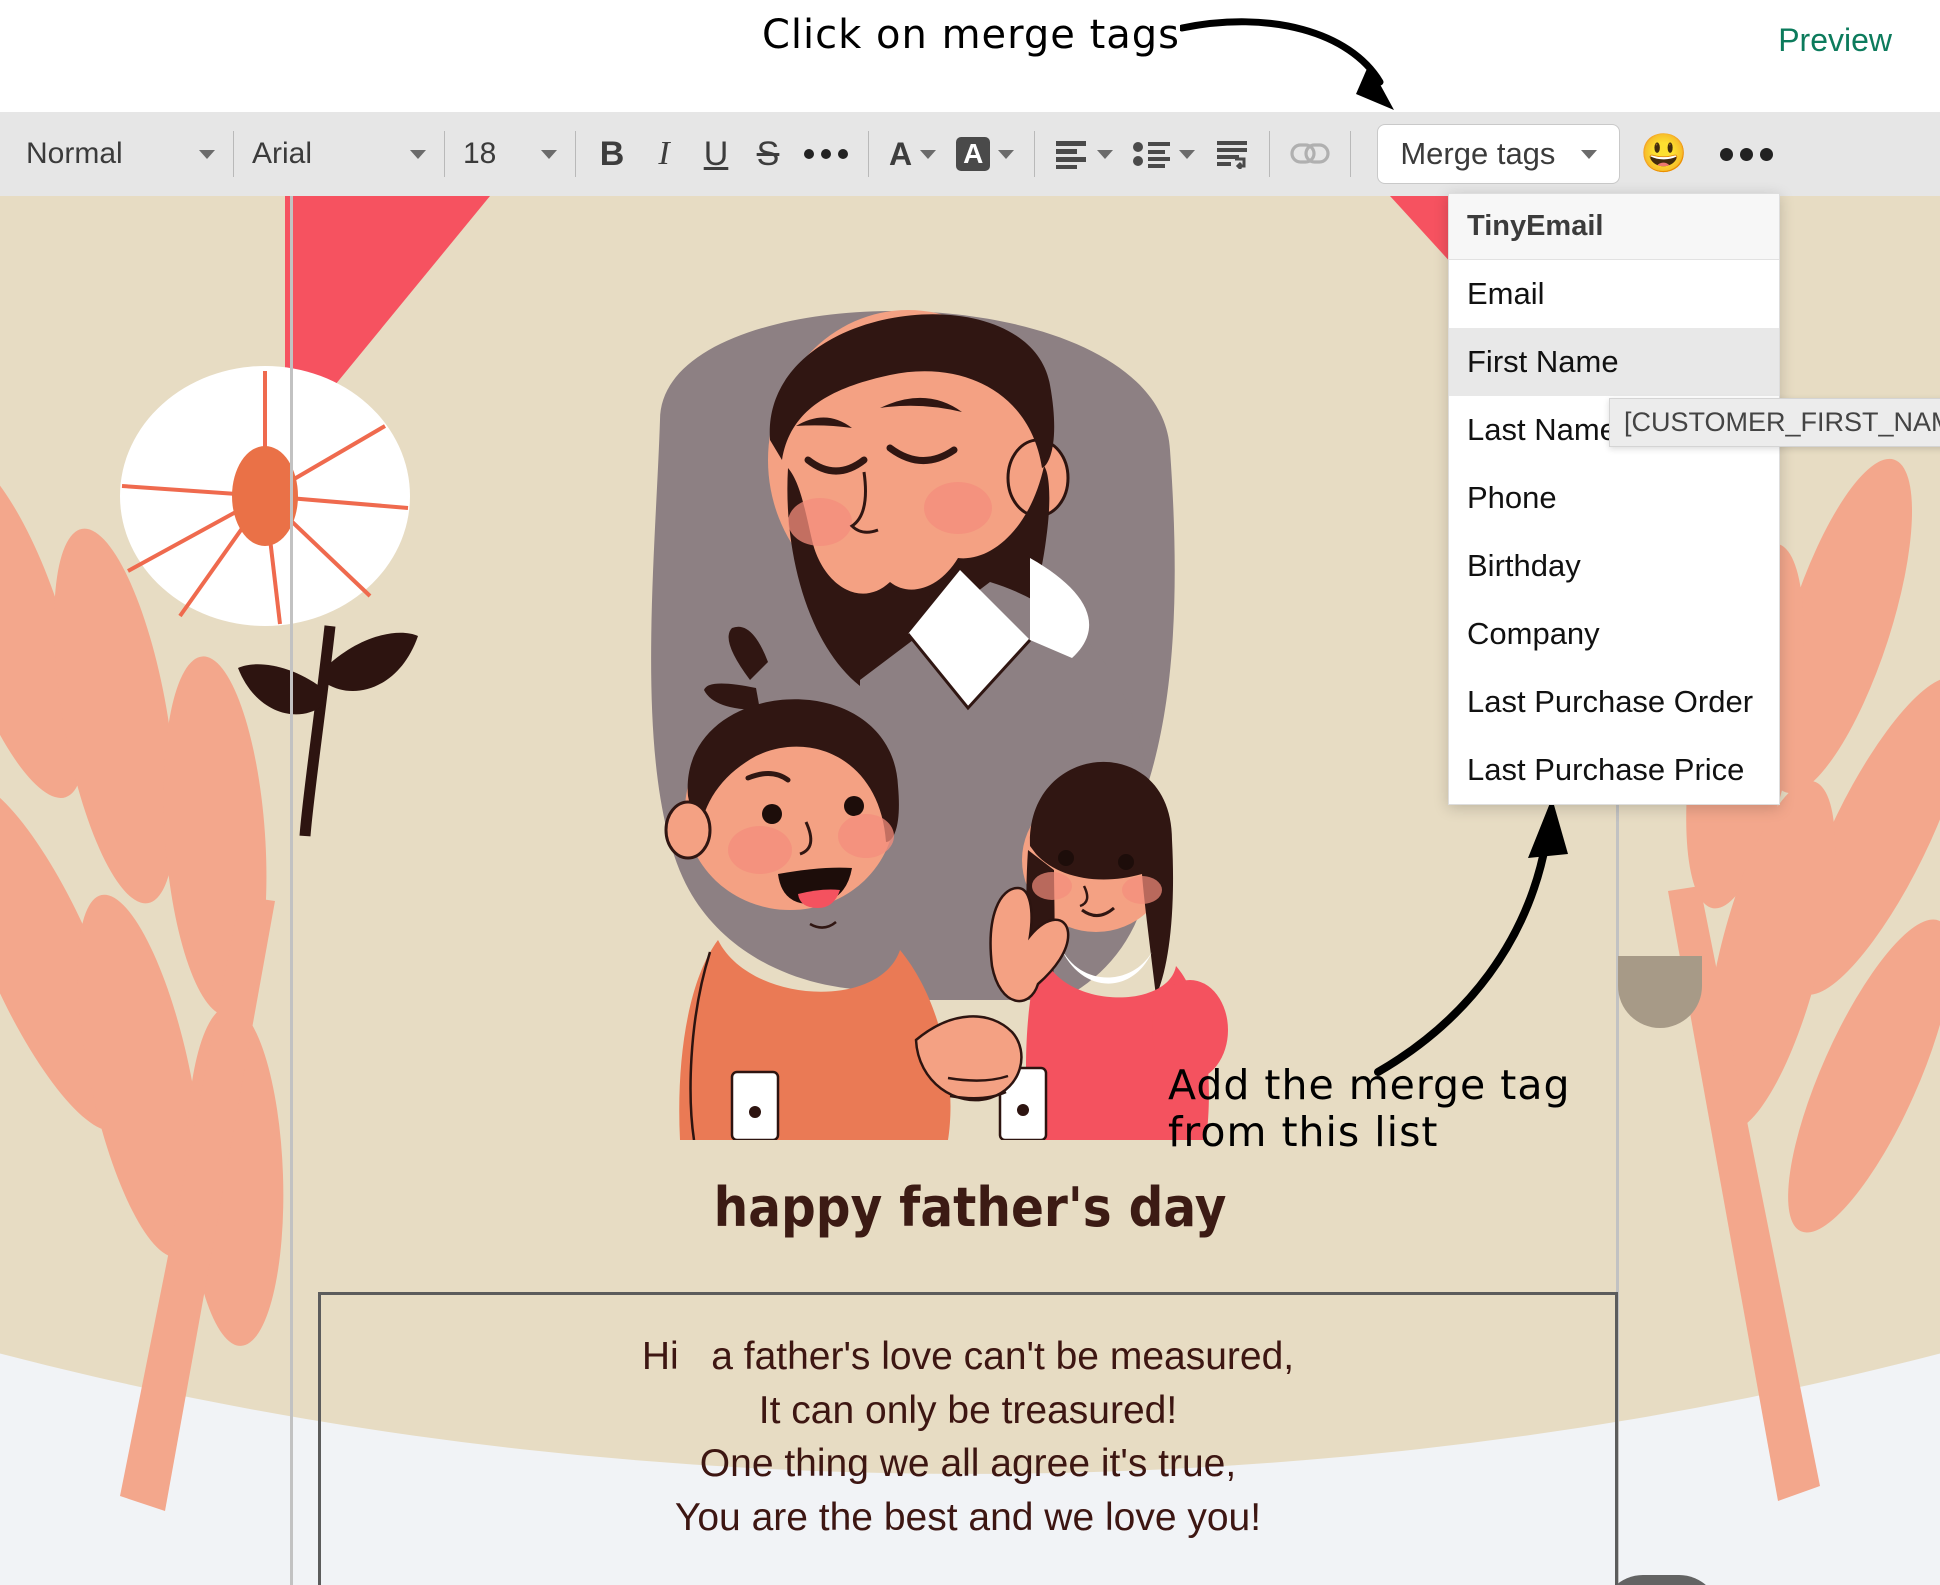 The image size is (1940, 1585). What do you see at coordinates (968, 1356) in the screenshot?
I see `body-line: Hi a father's love can't be measured,` at bounding box center [968, 1356].